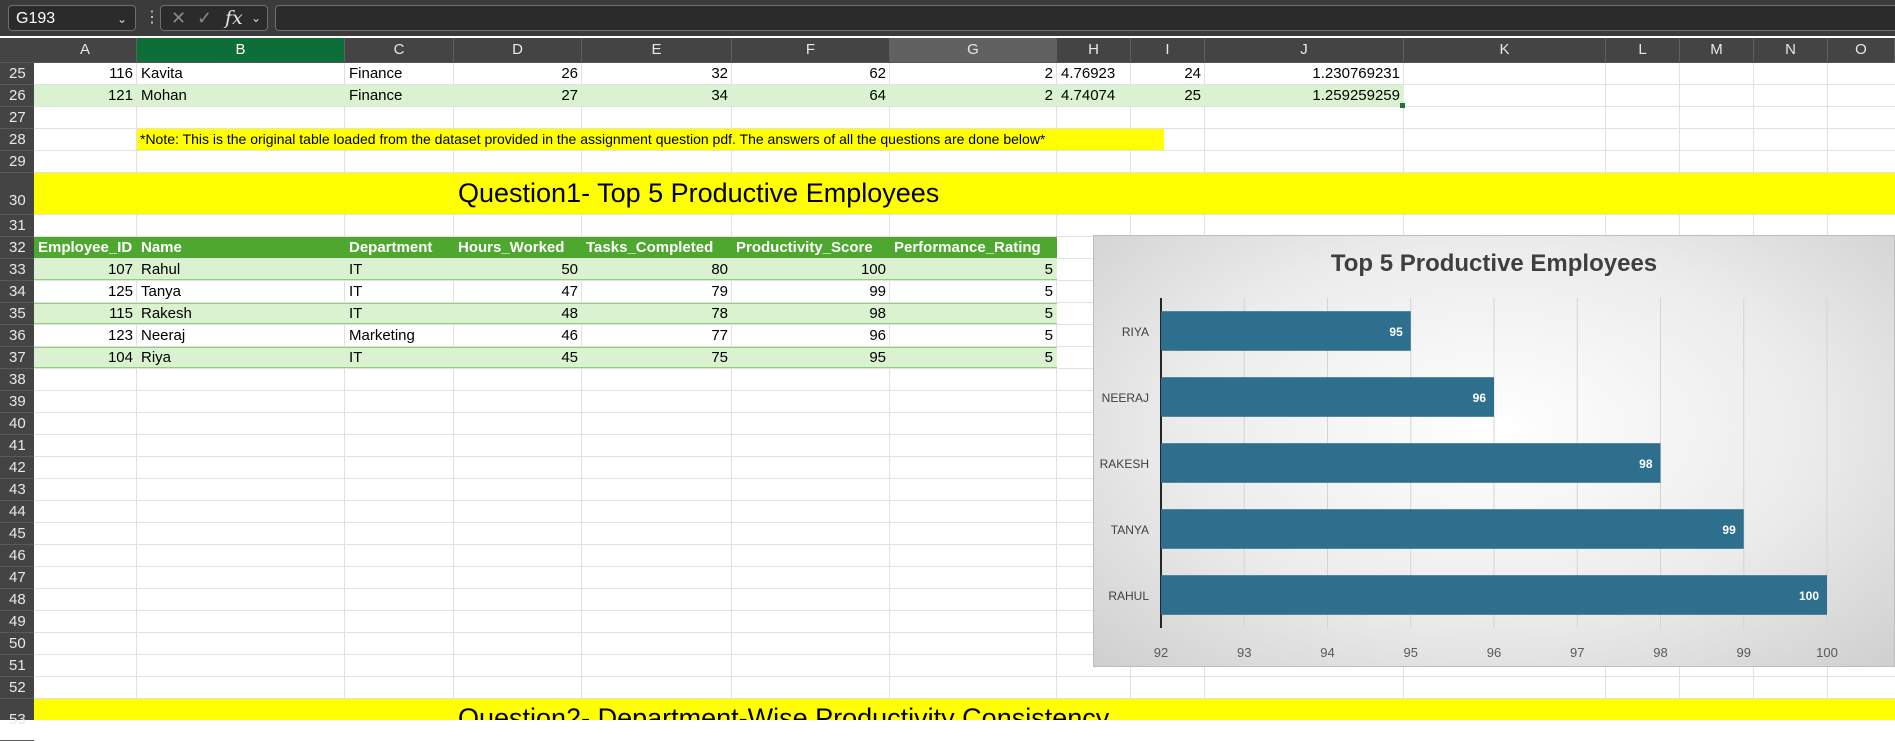  Describe the element at coordinates (657, 313) in the screenshot. I see `table-cell: 78` at that location.